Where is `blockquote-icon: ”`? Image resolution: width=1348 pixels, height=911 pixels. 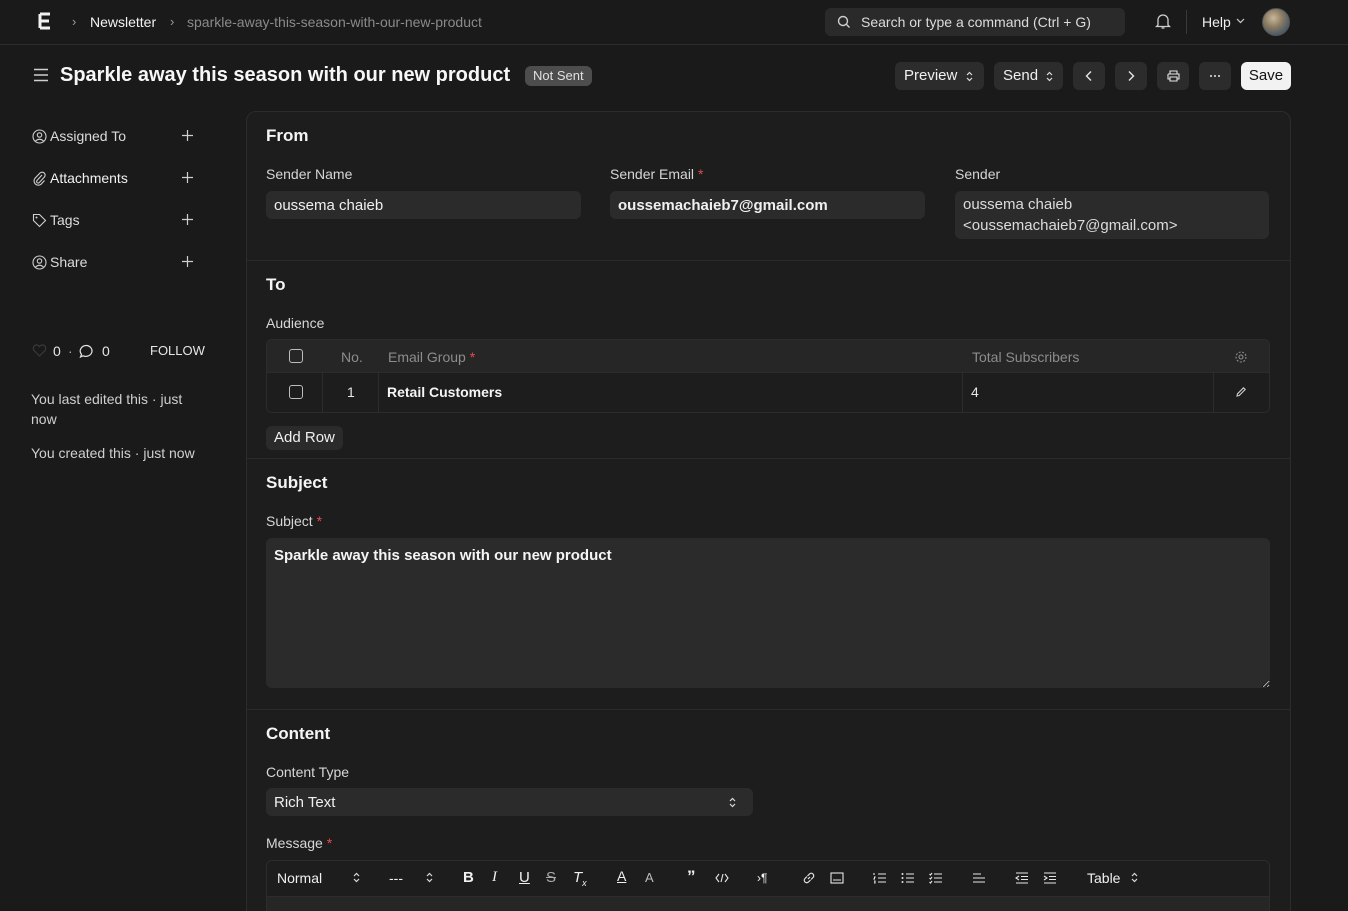
blockquote-icon: ” is located at coordinates (691, 877).